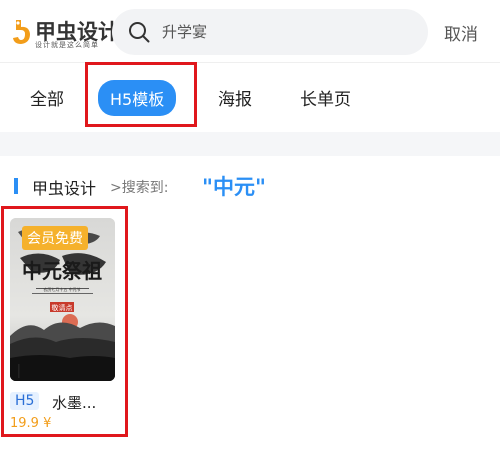 Image resolution: width=500 pixels, height=466 pixels. What do you see at coordinates (55, 238) in the screenshot?
I see `member-free-badge: 会员免费` at bounding box center [55, 238].